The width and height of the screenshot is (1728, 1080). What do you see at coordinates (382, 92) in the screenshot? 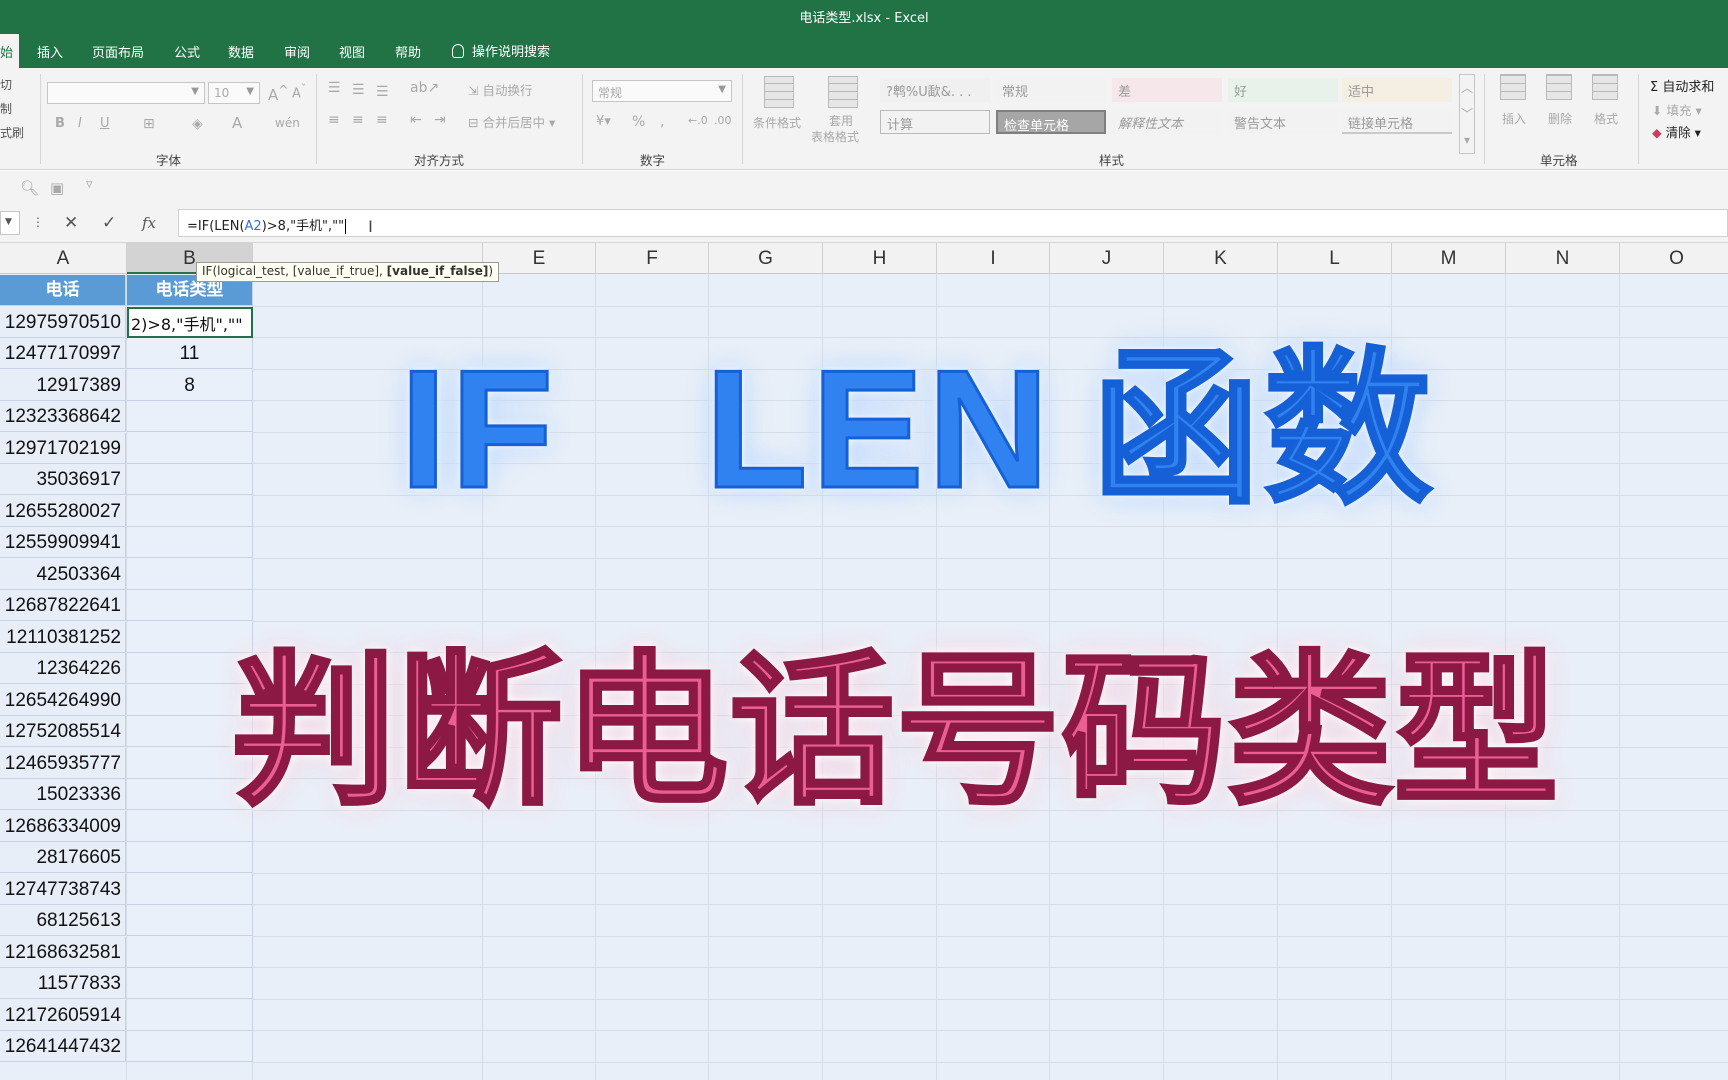
I see `align-bottom-icon: ☰` at bounding box center [382, 92].